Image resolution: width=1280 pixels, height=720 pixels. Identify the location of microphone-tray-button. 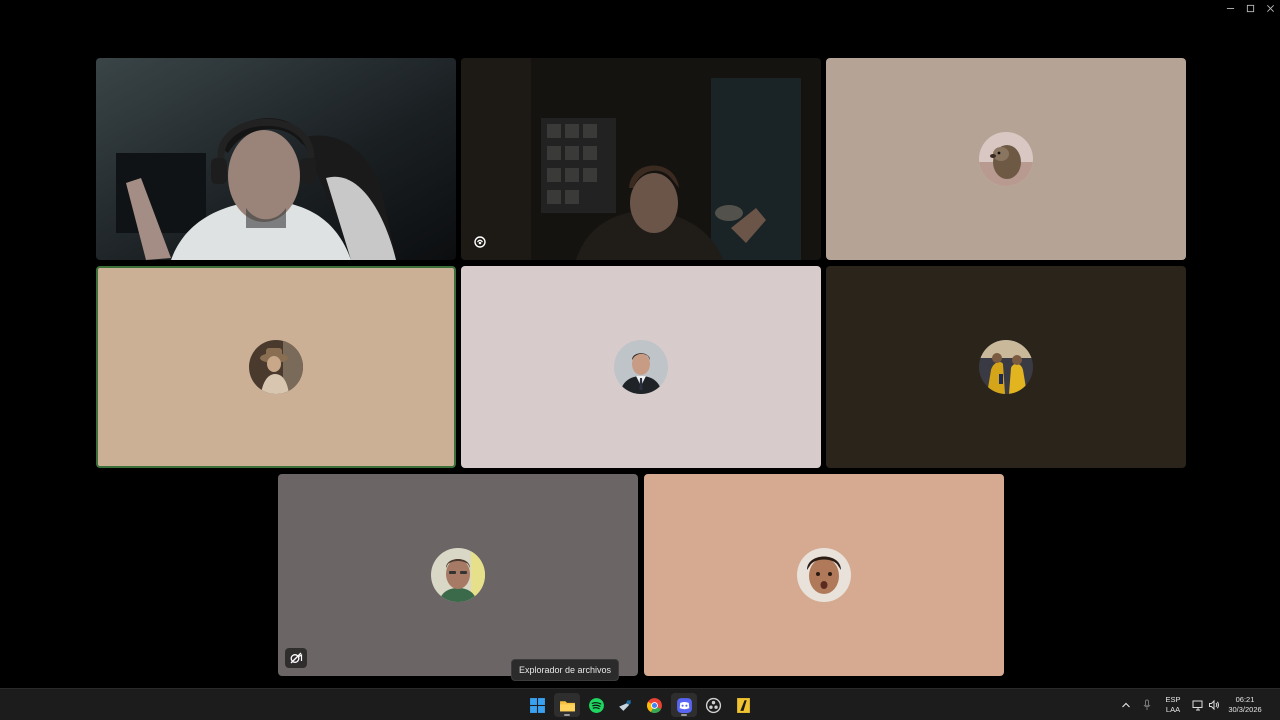
(1147, 705).